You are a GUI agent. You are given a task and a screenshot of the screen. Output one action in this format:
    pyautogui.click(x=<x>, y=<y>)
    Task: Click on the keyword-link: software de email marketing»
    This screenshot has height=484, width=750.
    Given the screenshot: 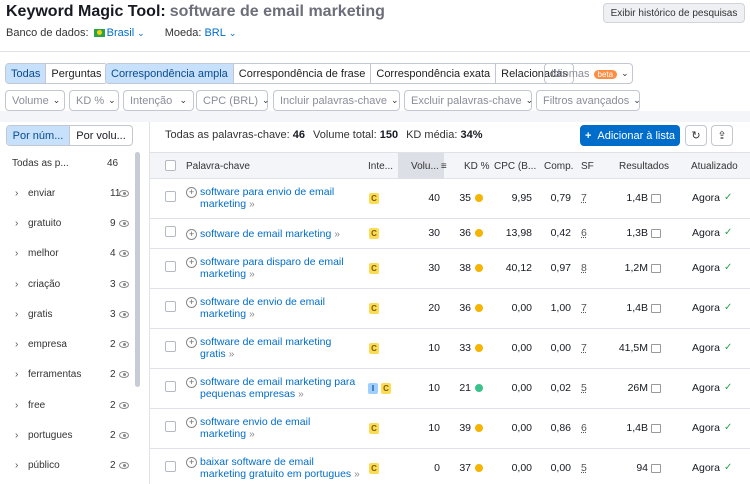 What is the action you would take?
    pyautogui.click(x=280, y=234)
    